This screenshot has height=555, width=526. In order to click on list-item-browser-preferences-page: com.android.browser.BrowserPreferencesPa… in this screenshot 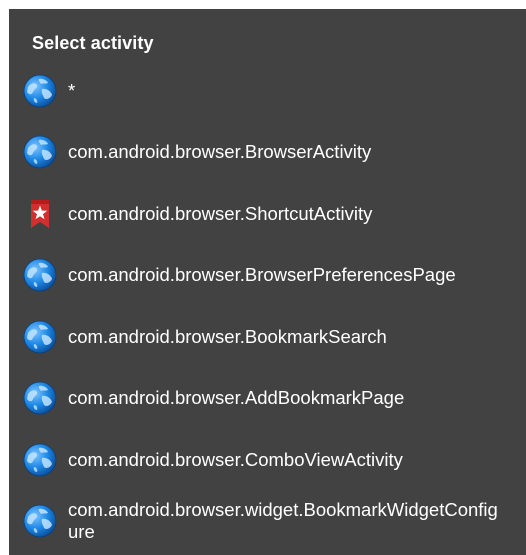, I will do `click(267, 276)`.